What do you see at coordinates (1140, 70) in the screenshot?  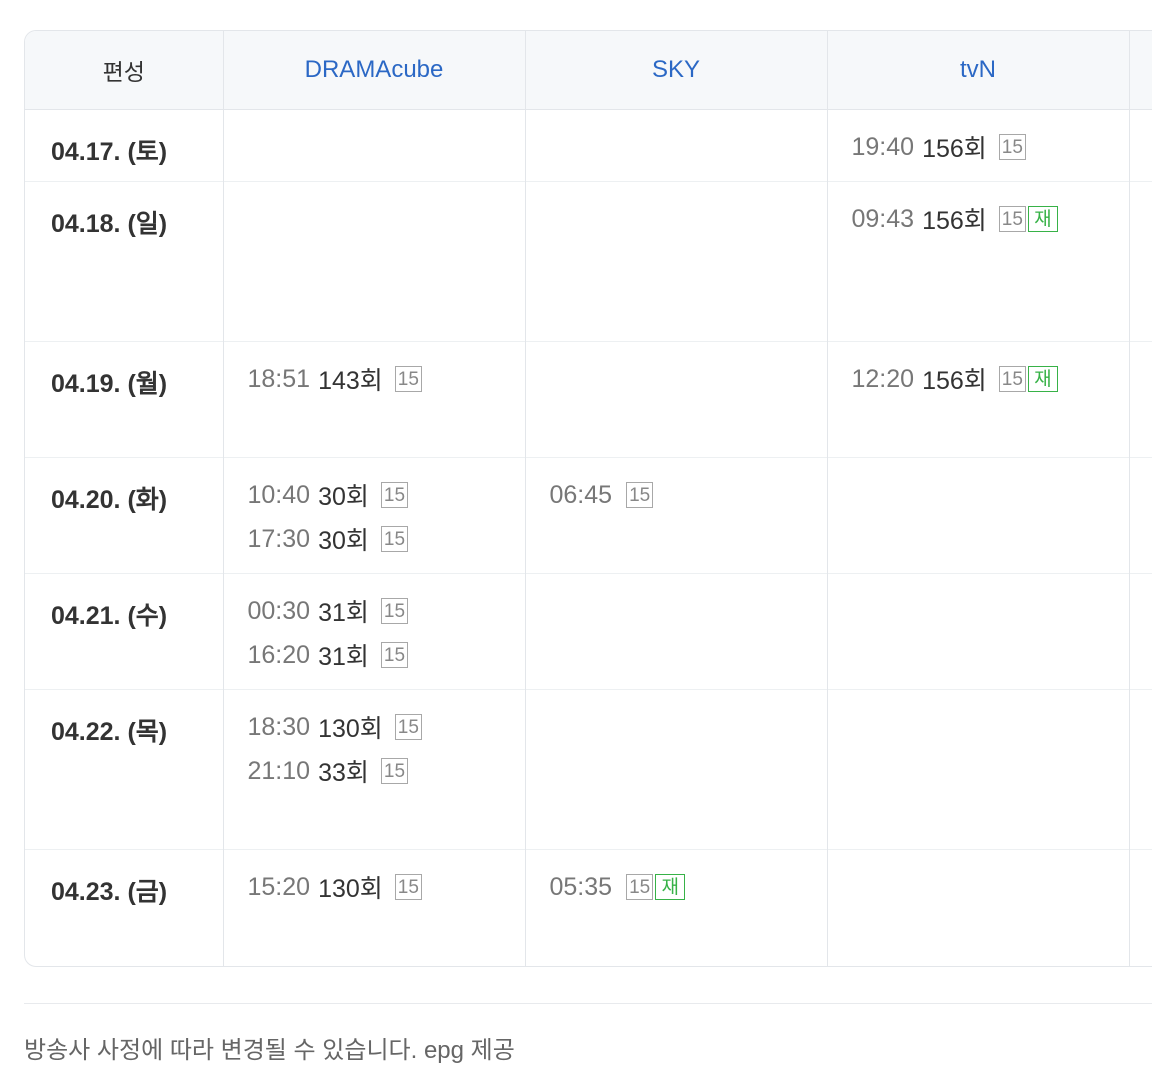 I see `channel-header-more` at bounding box center [1140, 70].